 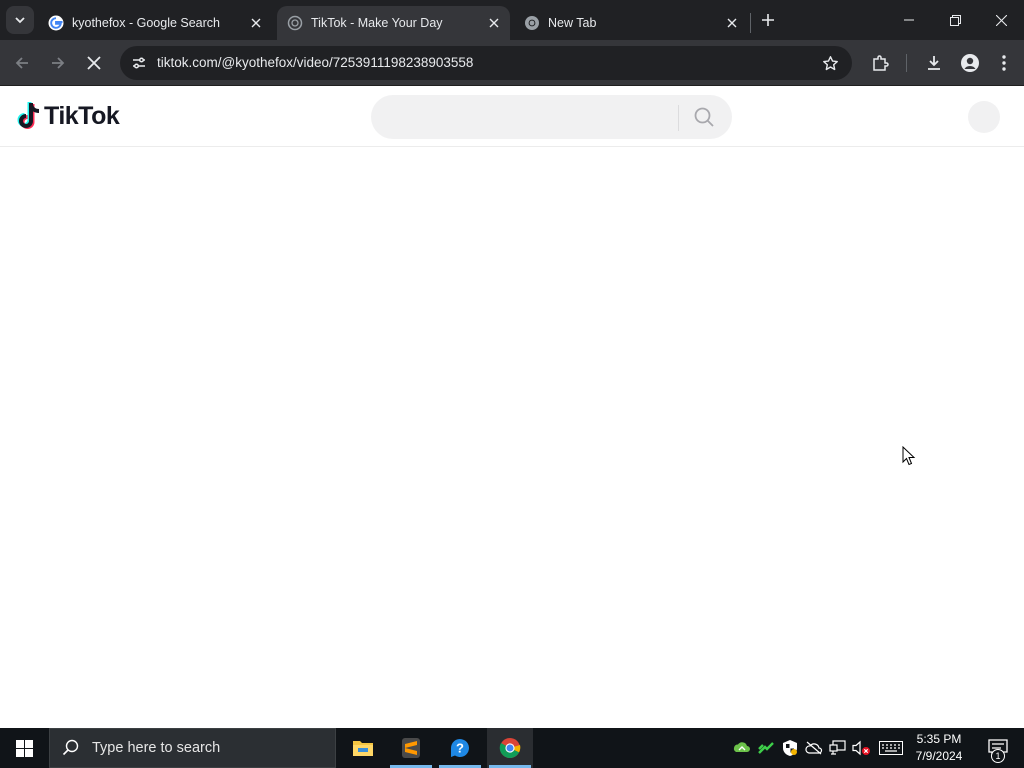 What do you see at coordinates (909, 456) in the screenshot?
I see `mouse-cursor-icon` at bounding box center [909, 456].